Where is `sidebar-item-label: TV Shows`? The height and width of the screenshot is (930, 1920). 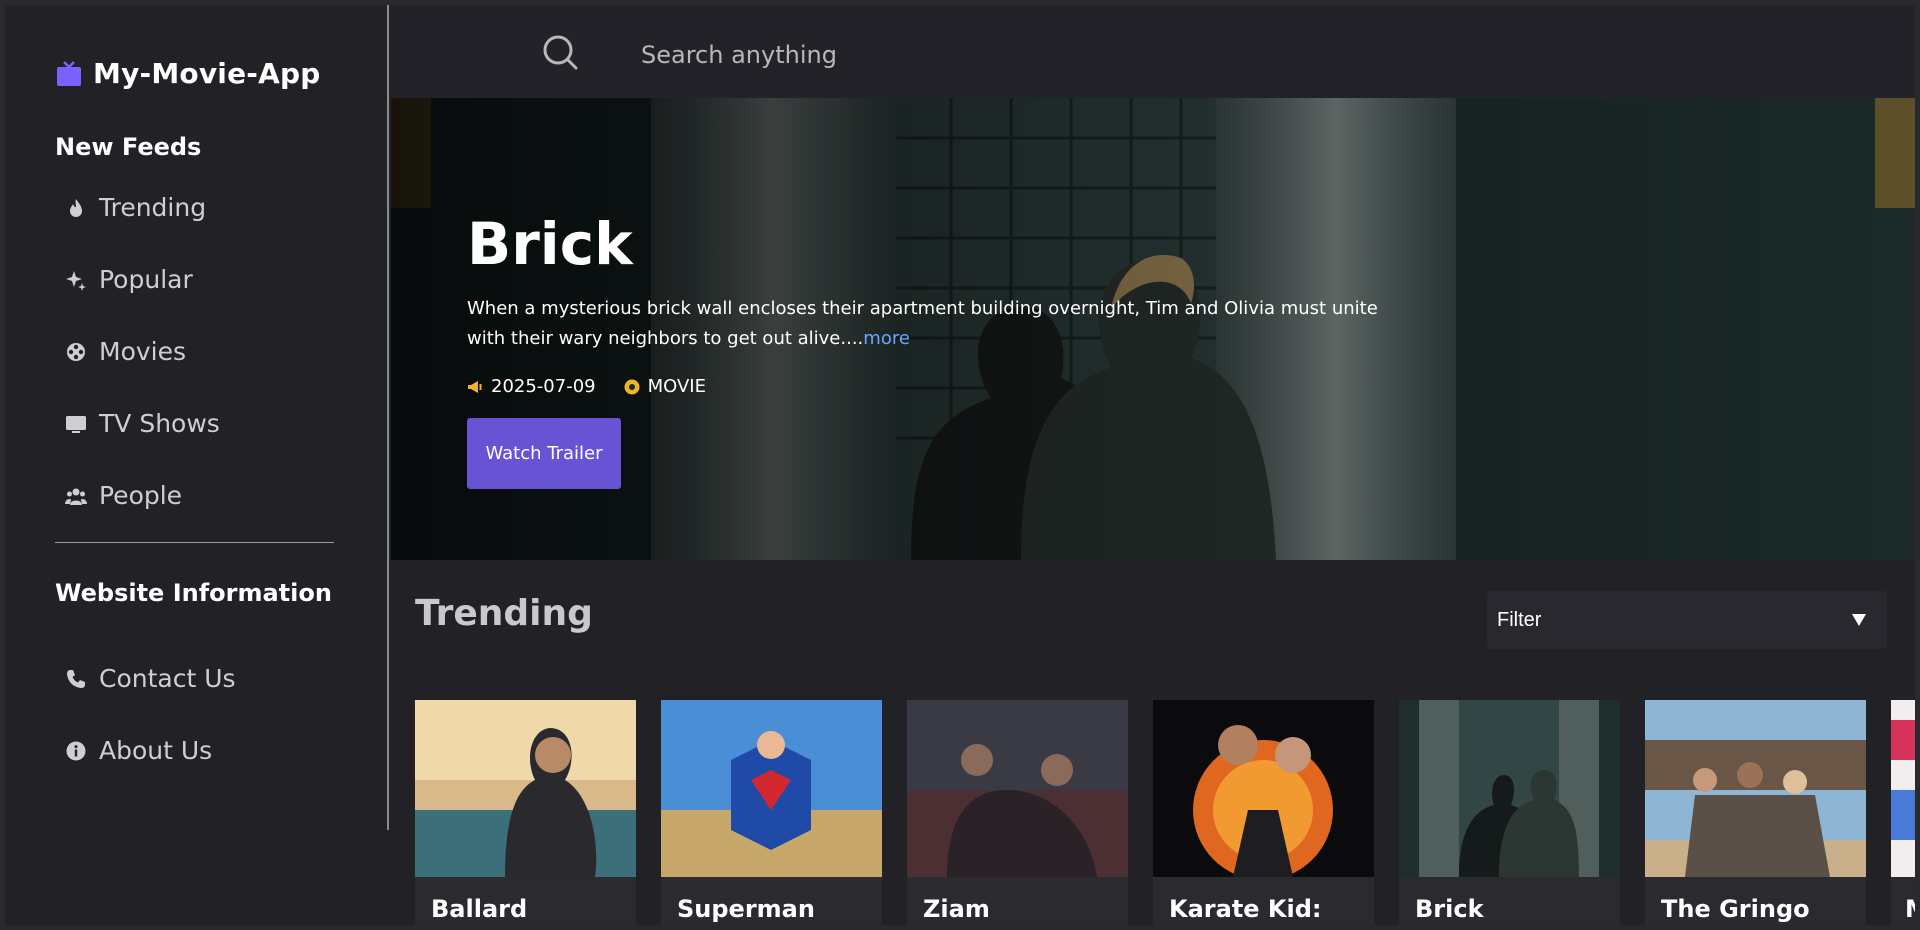 sidebar-item-label: TV Shows is located at coordinates (159, 423).